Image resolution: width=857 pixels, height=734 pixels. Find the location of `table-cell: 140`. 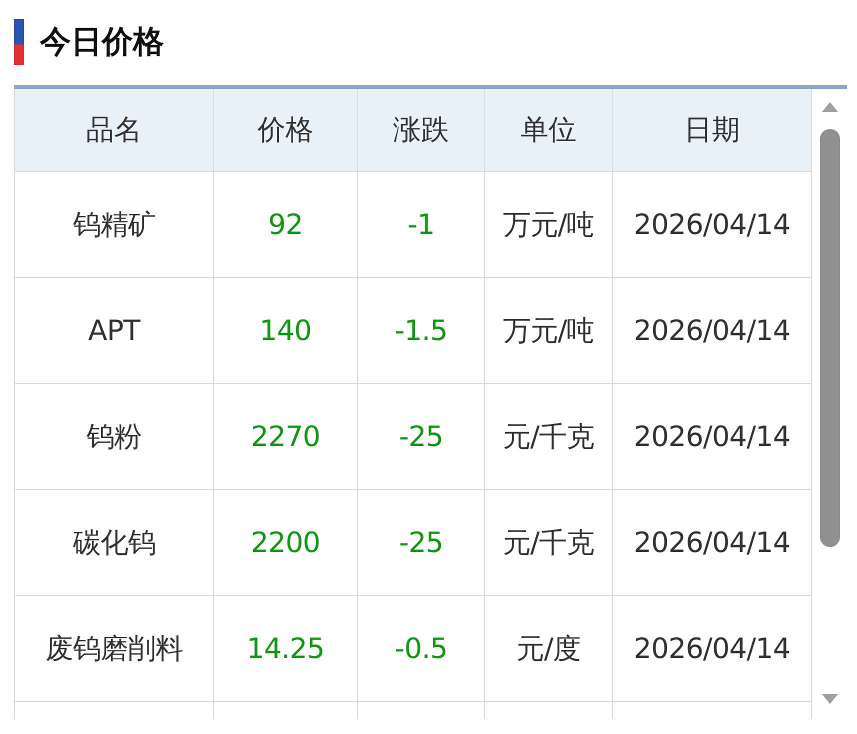

table-cell: 140 is located at coordinates (286, 331).